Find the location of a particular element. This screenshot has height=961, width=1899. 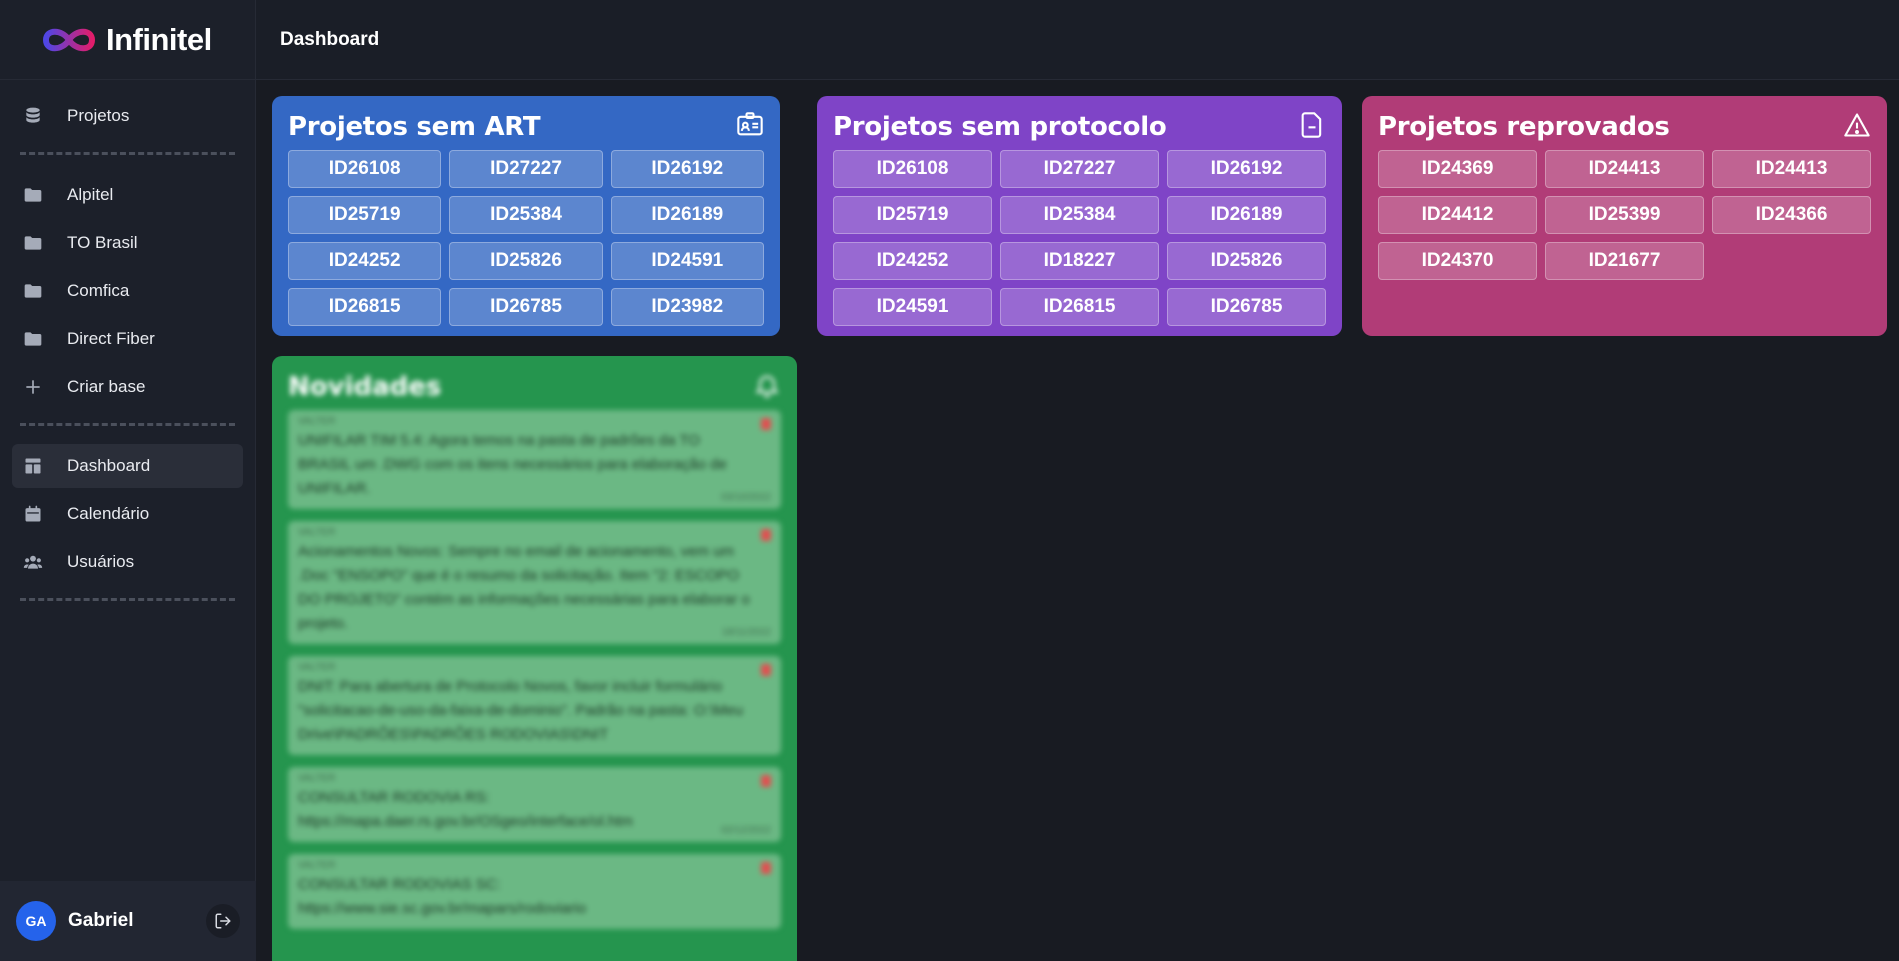

news-date: 18/11/2022 is located at coordinates (746, 632).